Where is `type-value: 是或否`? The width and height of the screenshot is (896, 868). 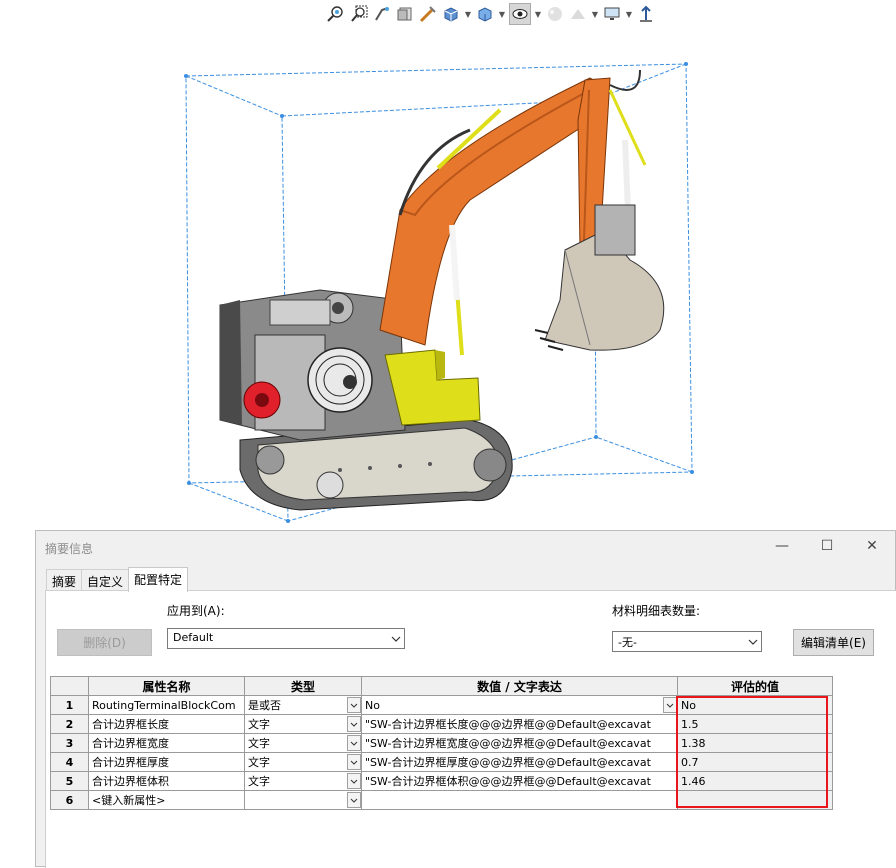
type-value: 是或否 is located at coordinates (264, 705).